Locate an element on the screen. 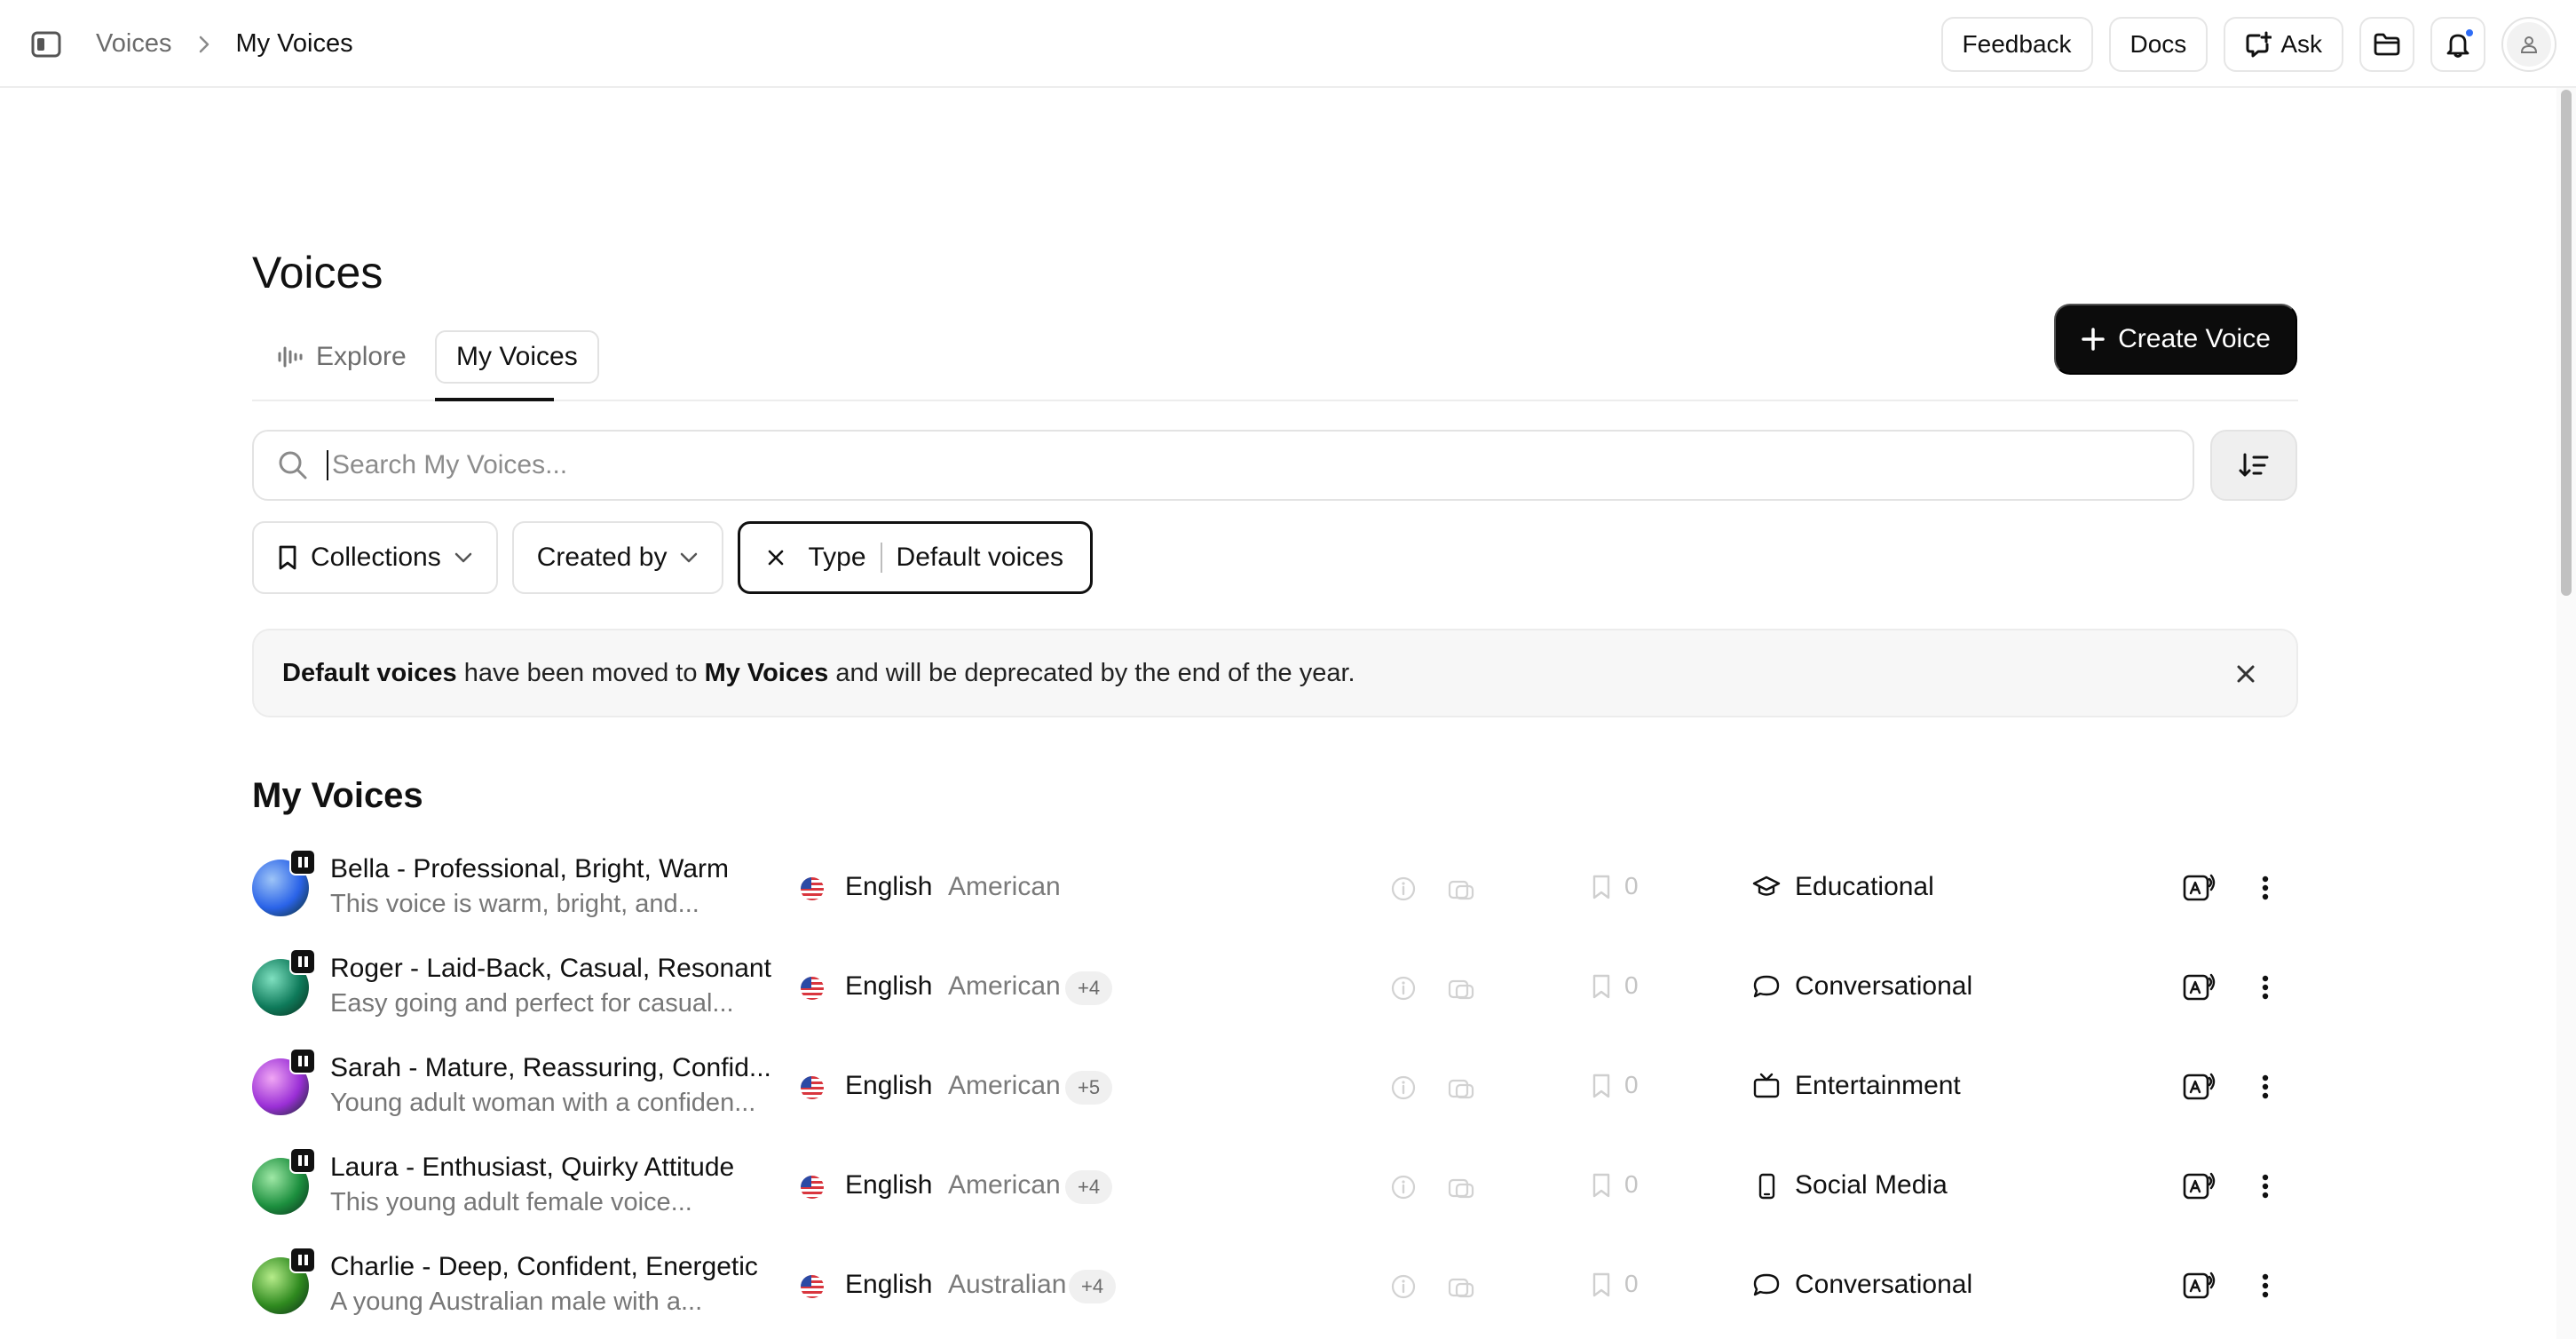 The width and height of the screenshot is (2576, 1339). text-cursor is located at coordinates (327, 465).